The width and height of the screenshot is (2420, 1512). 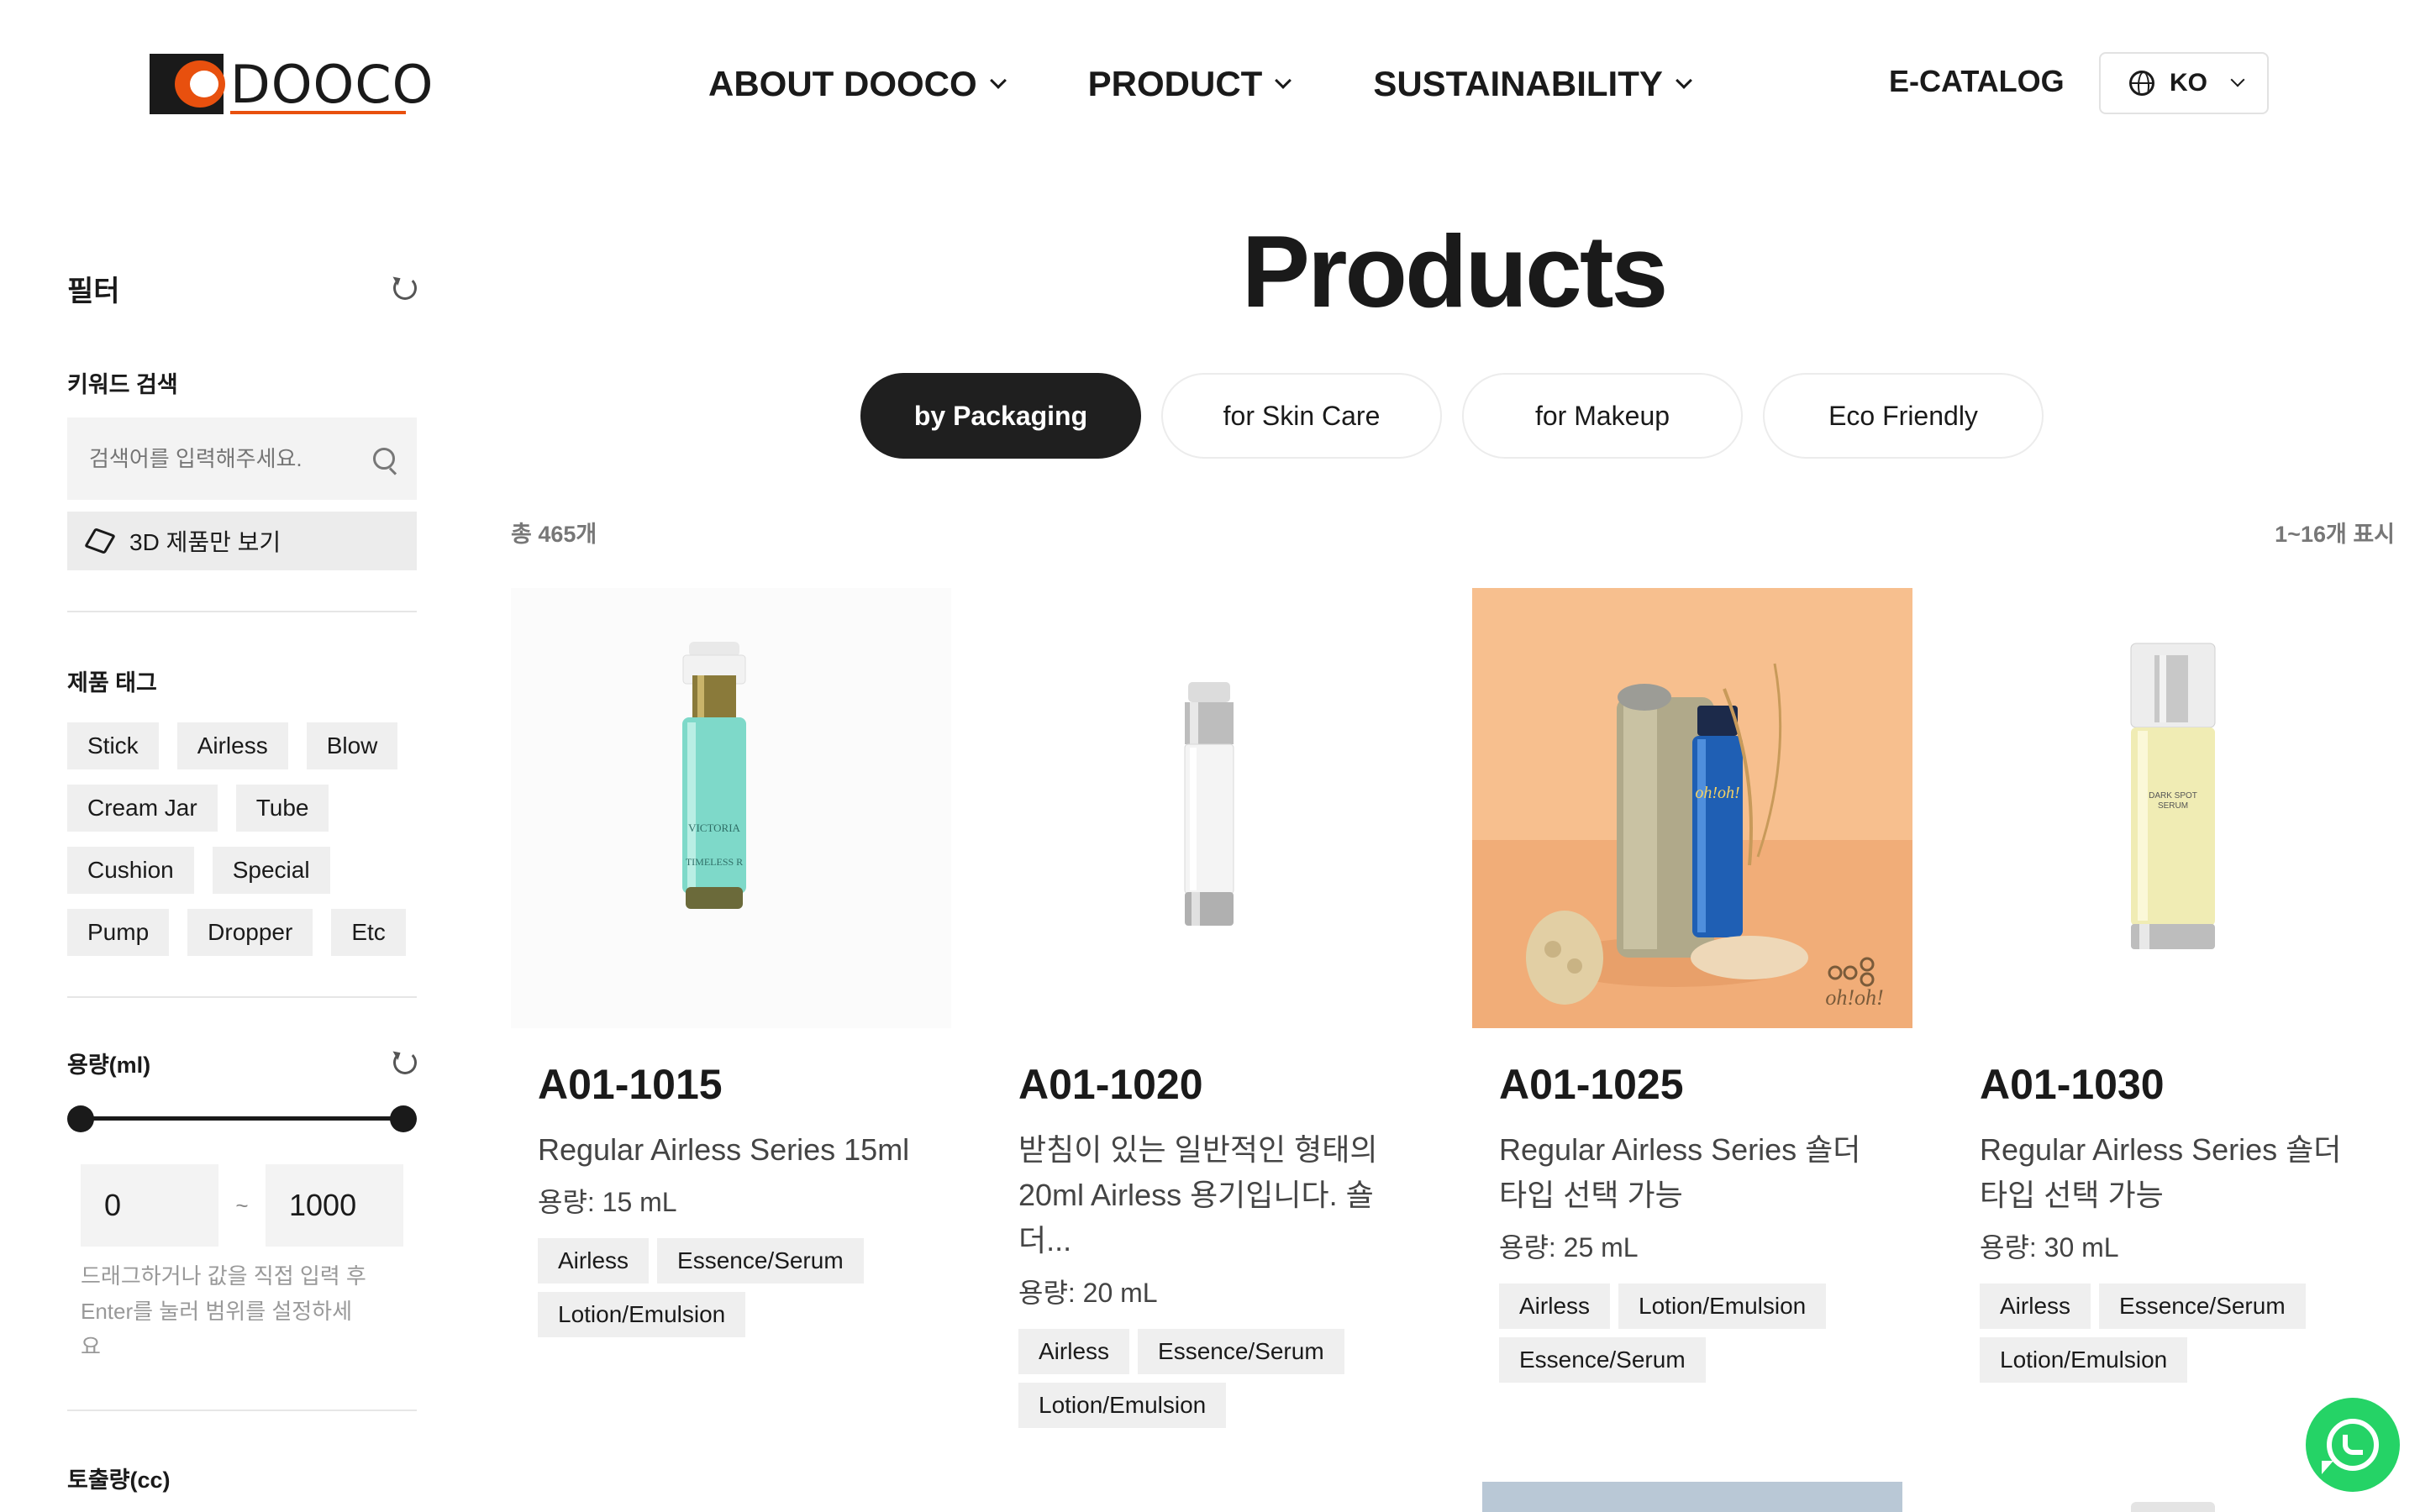 I want to click on nav-about-dooco: ABOUT DOOCO, so click(x=857, y=84).